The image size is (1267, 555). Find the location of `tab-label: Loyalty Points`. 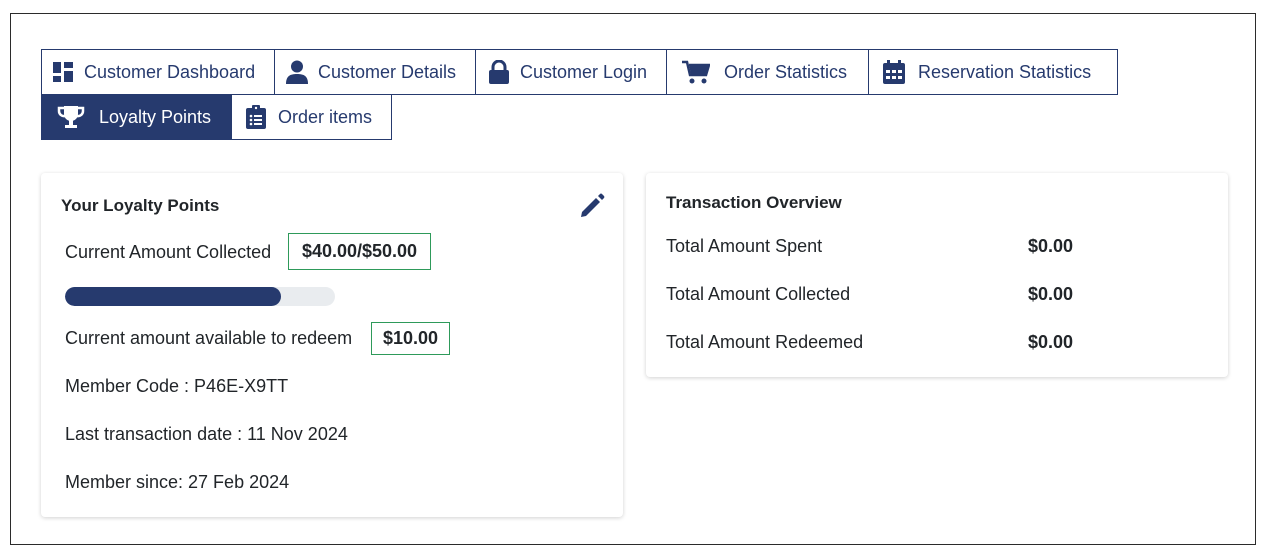

tab-label: Loyalty Points is located at coordinates (155, 116).